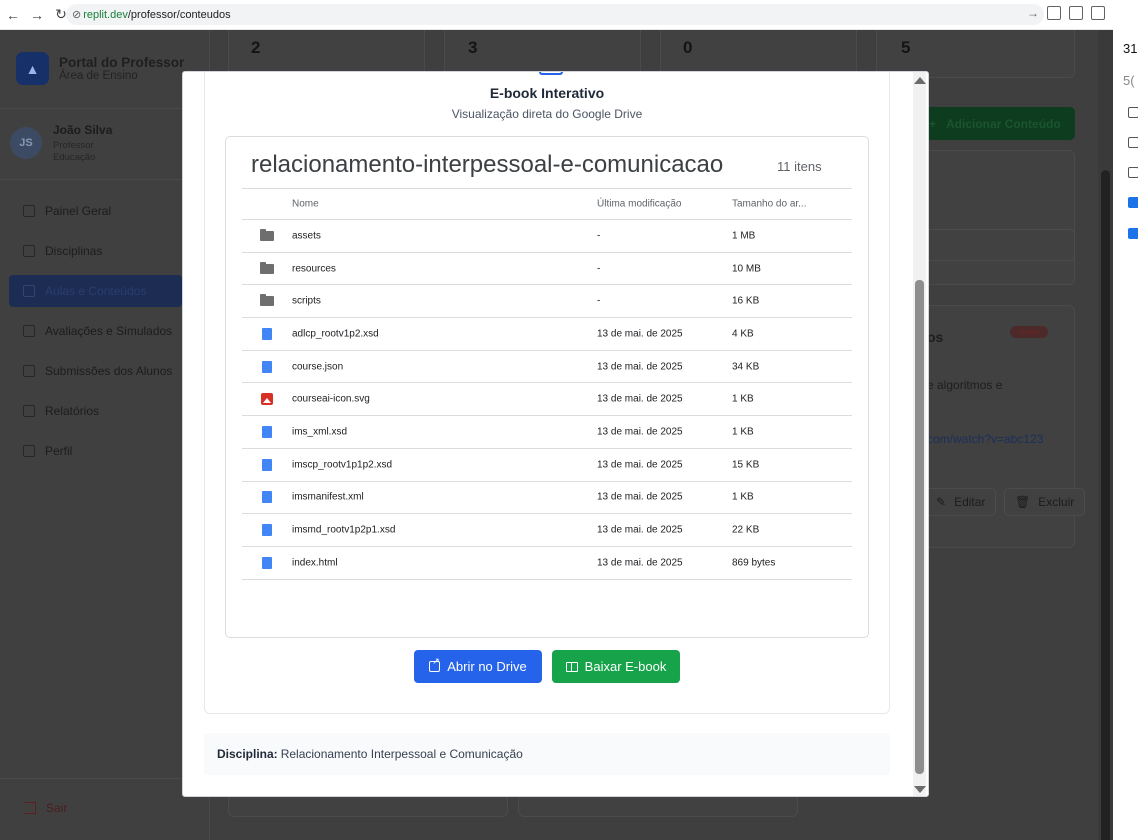  What do you see at coordinates (639, 204) in the screenshot?
I see `column-header-modified: Última modificação` at bounding box center [639, 204].